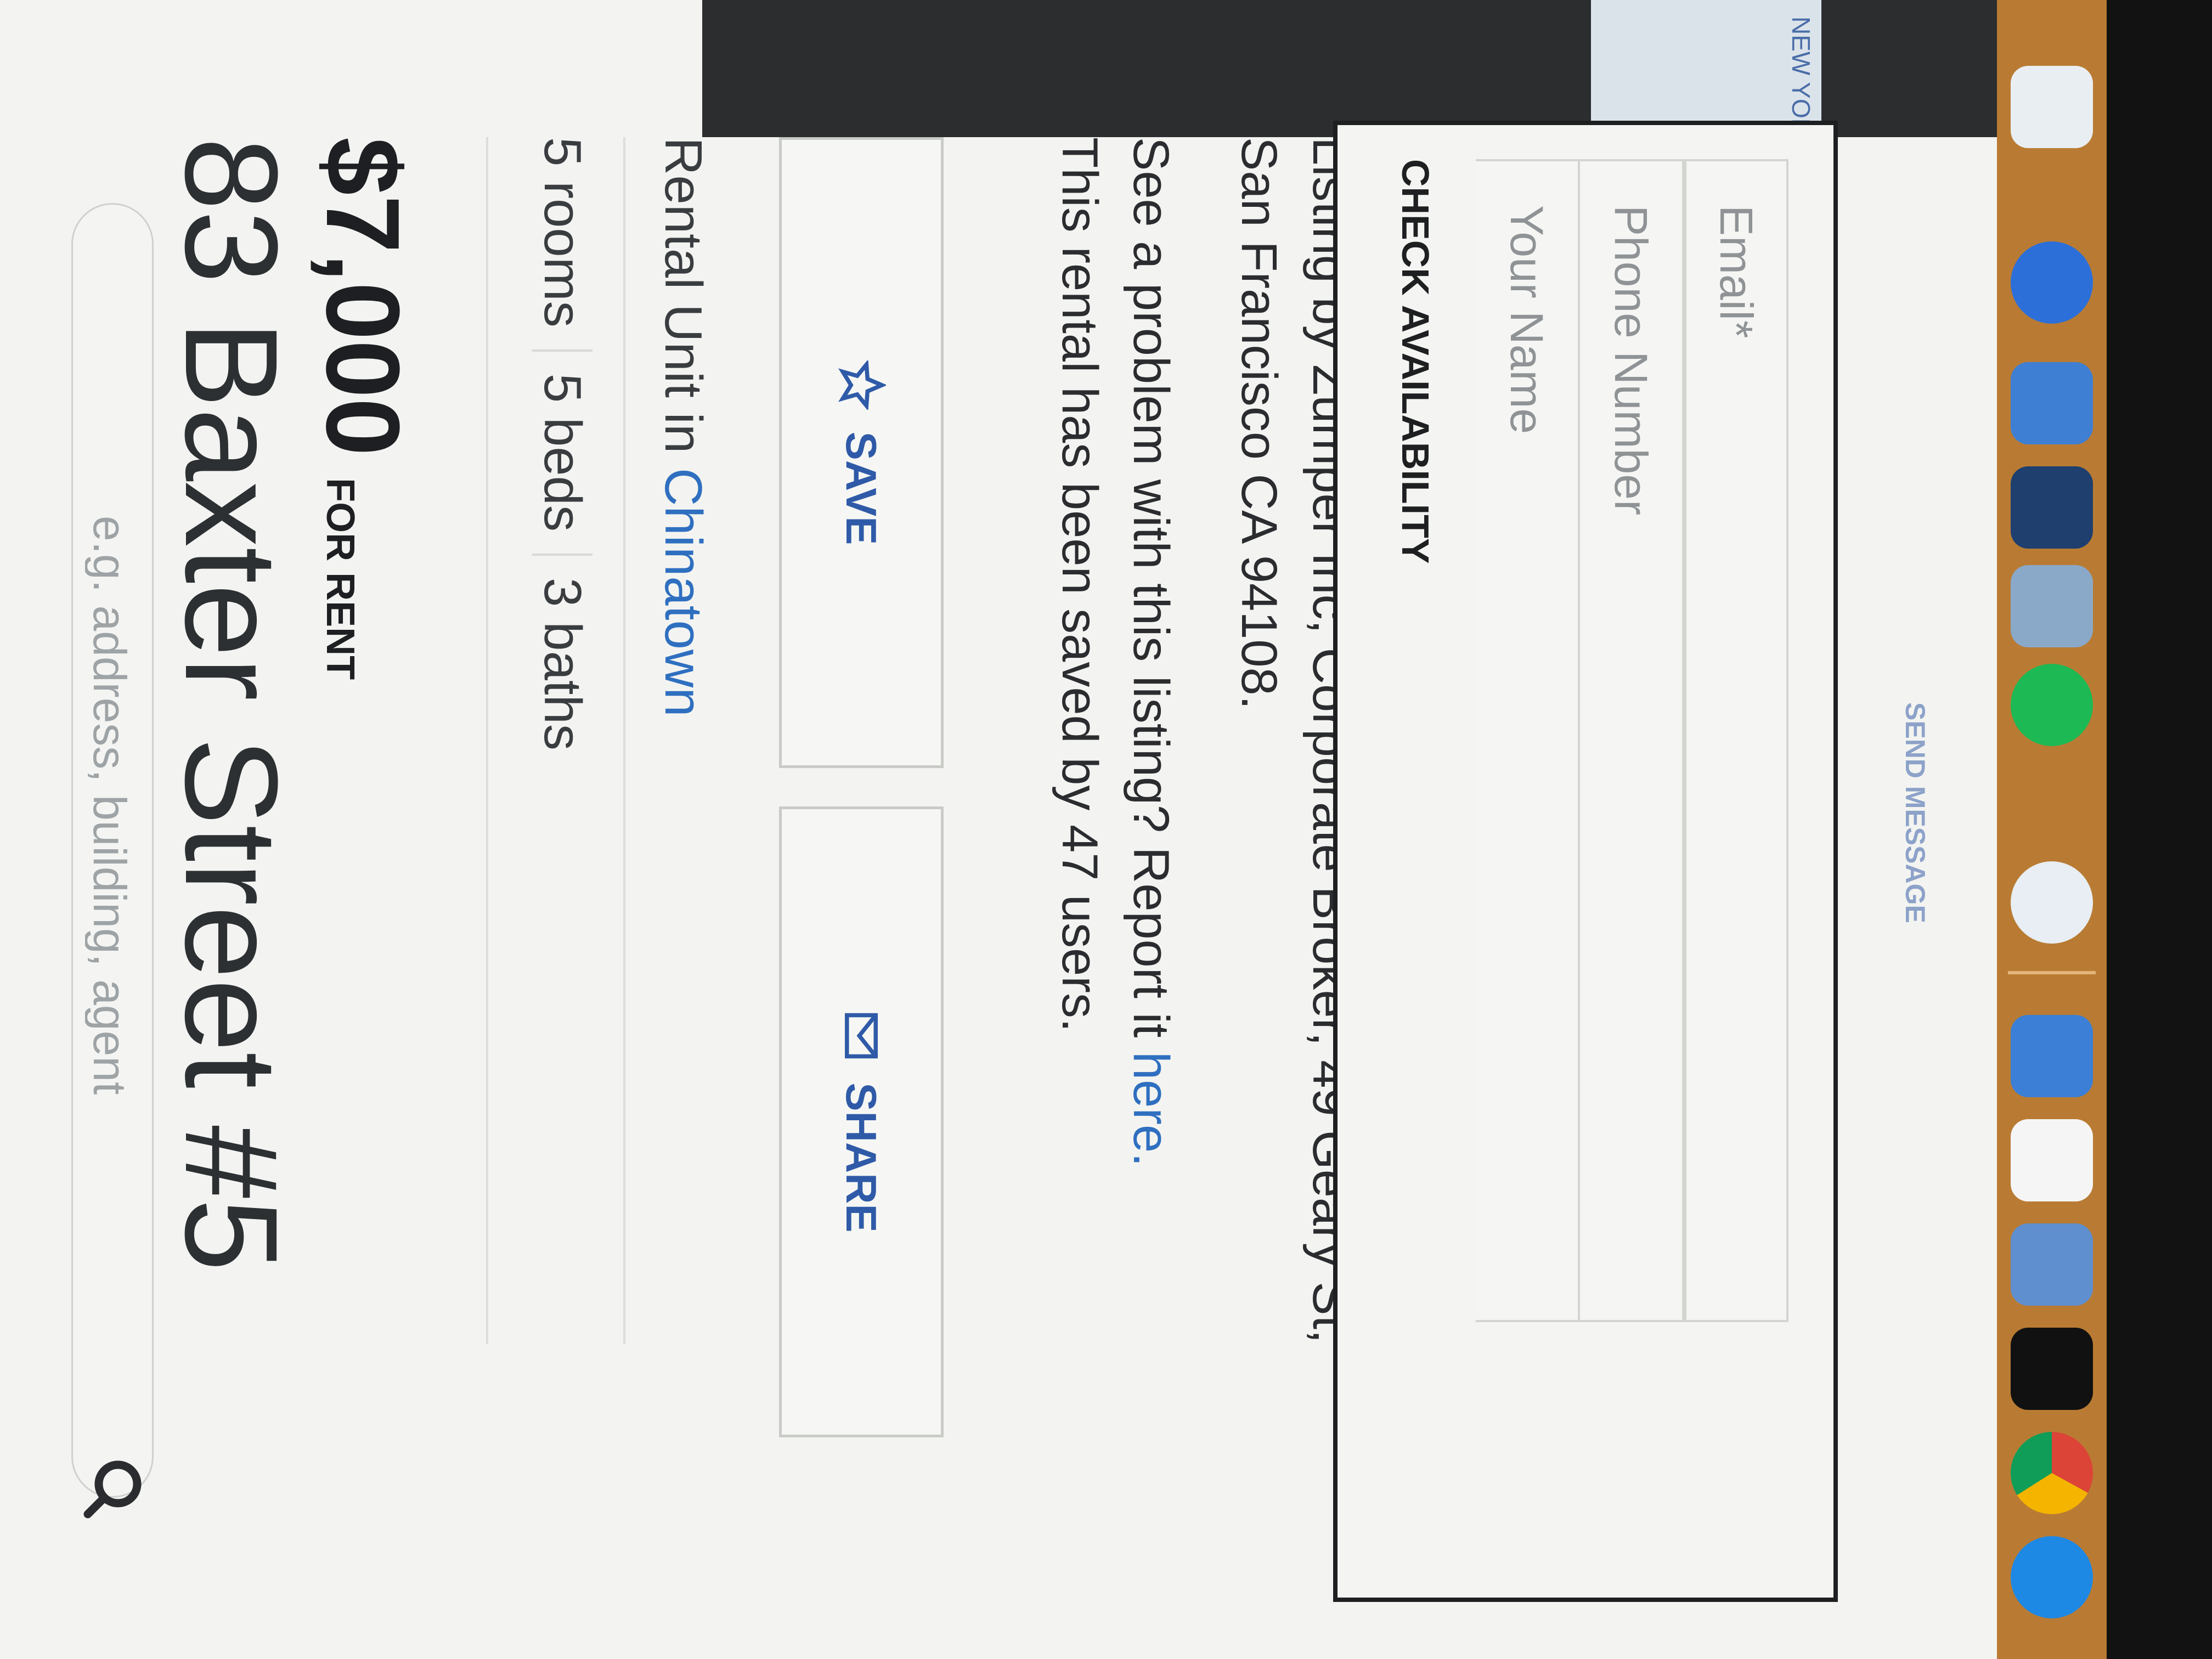  Describe the element at coordinates (684, 295) in the screenshot. I see `rental-prefix: Rental Unit in` at that location.